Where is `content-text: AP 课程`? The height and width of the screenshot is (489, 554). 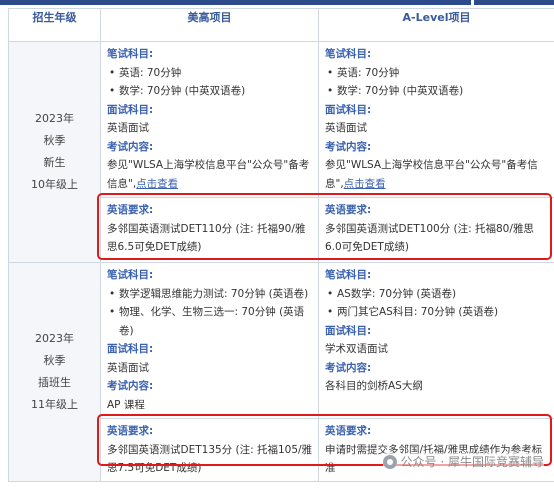 content-text: AP 课程 is located at coordinates (126, 404).